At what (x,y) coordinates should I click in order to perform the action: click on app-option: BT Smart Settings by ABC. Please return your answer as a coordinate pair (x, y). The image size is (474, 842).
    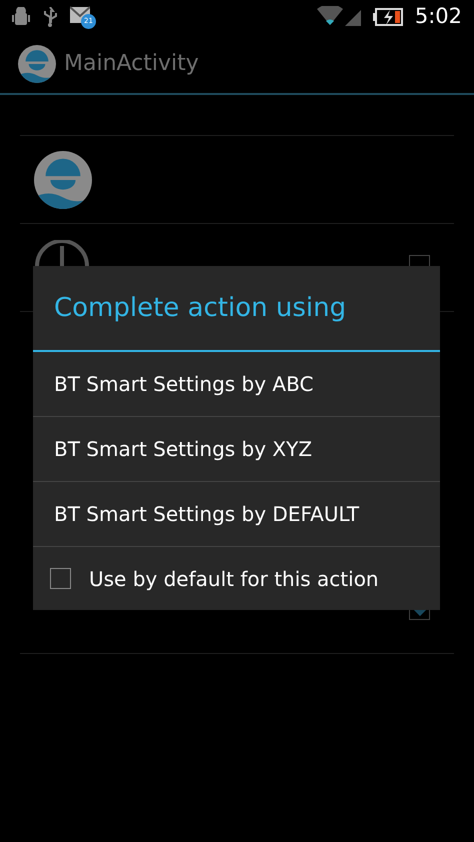
    Looking at the image, I should click on (236, 384).